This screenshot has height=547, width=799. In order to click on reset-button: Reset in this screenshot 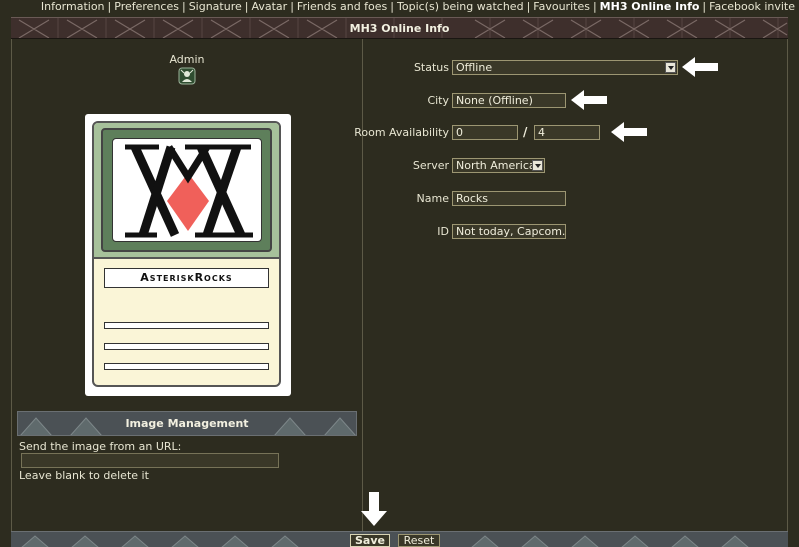, I will do `click(419, 540)`.